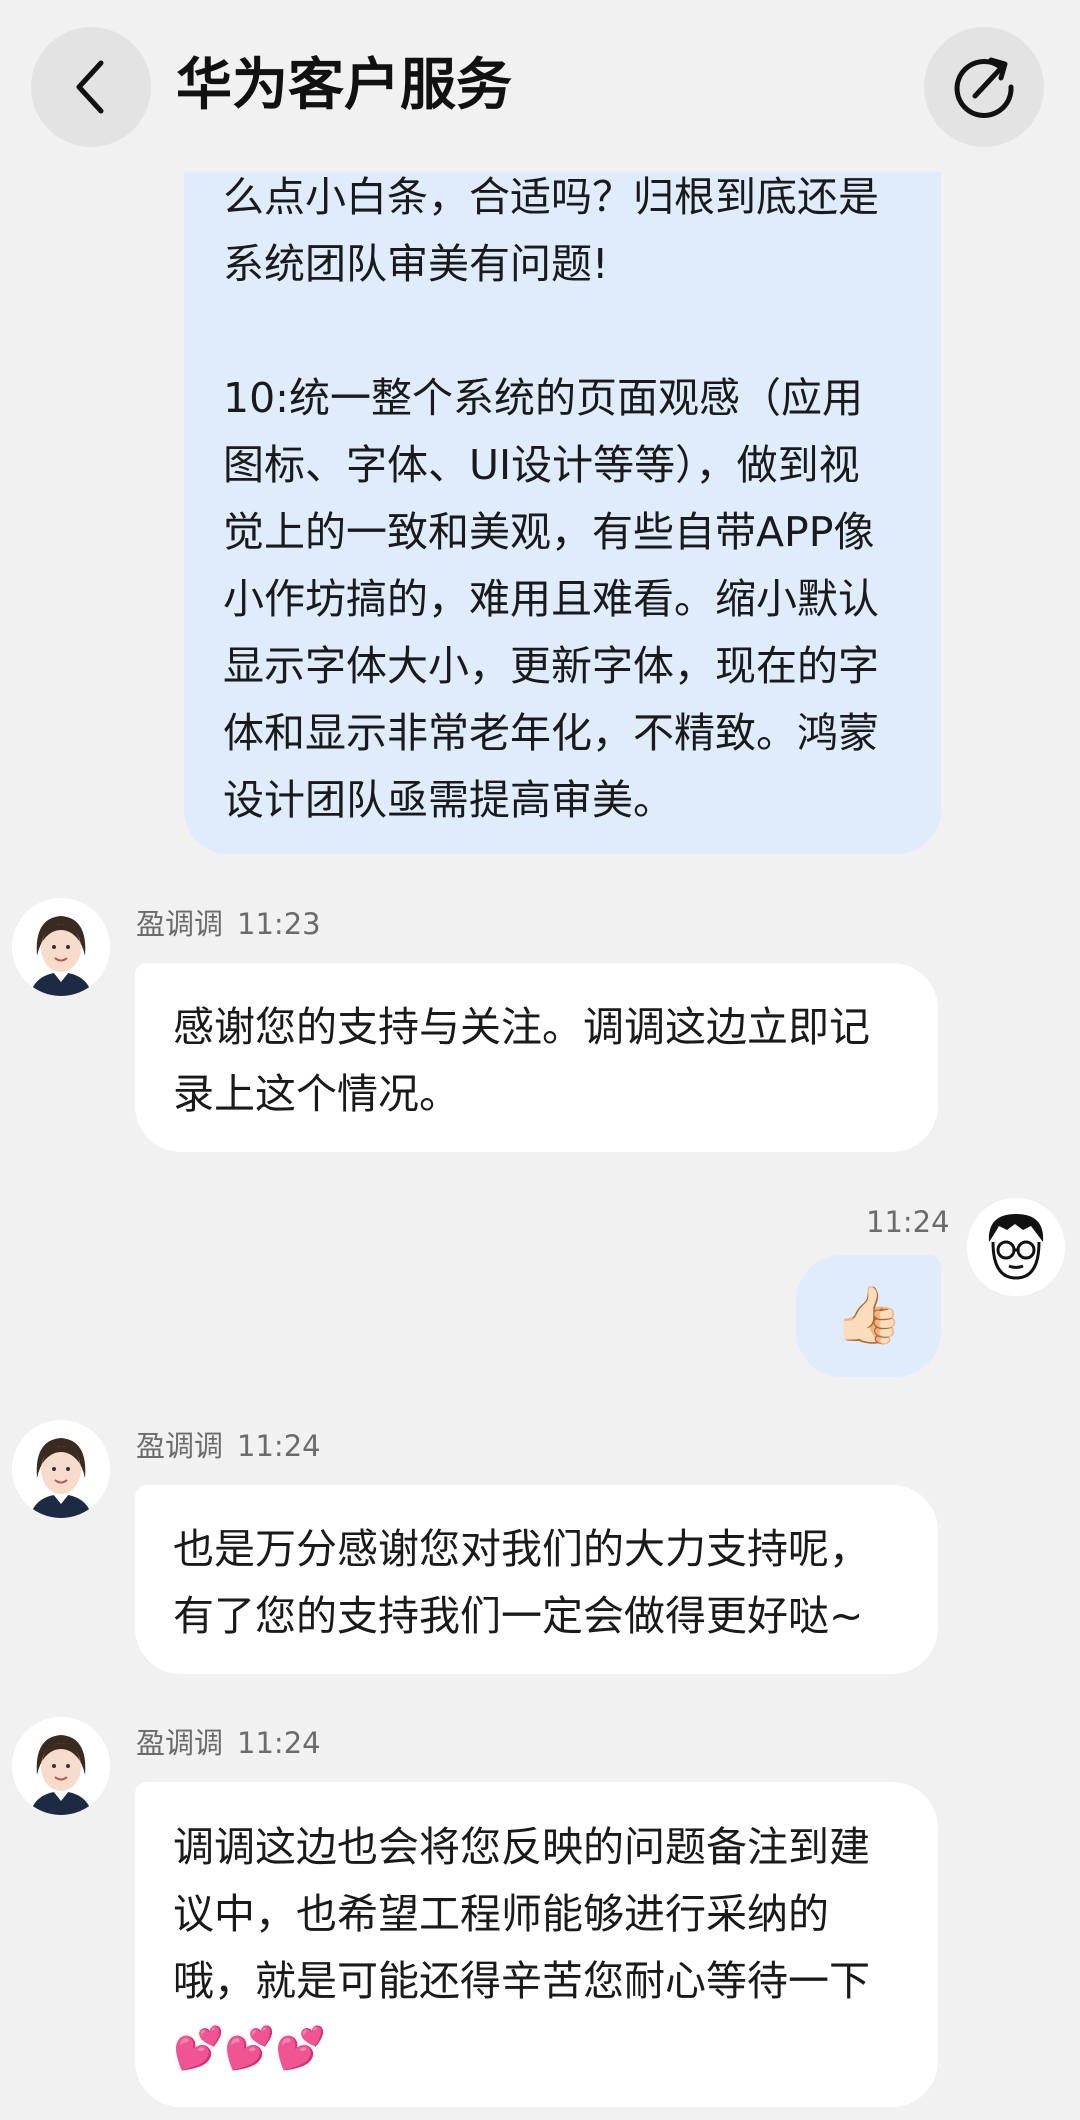 This screenshot has width=1080, height=2120. I want to click on agent-message-bubble: 也是万分感谢您对我们的大力支持呢， 有了您的支持我们一定会做得更好哒~, so click(536, 1579).